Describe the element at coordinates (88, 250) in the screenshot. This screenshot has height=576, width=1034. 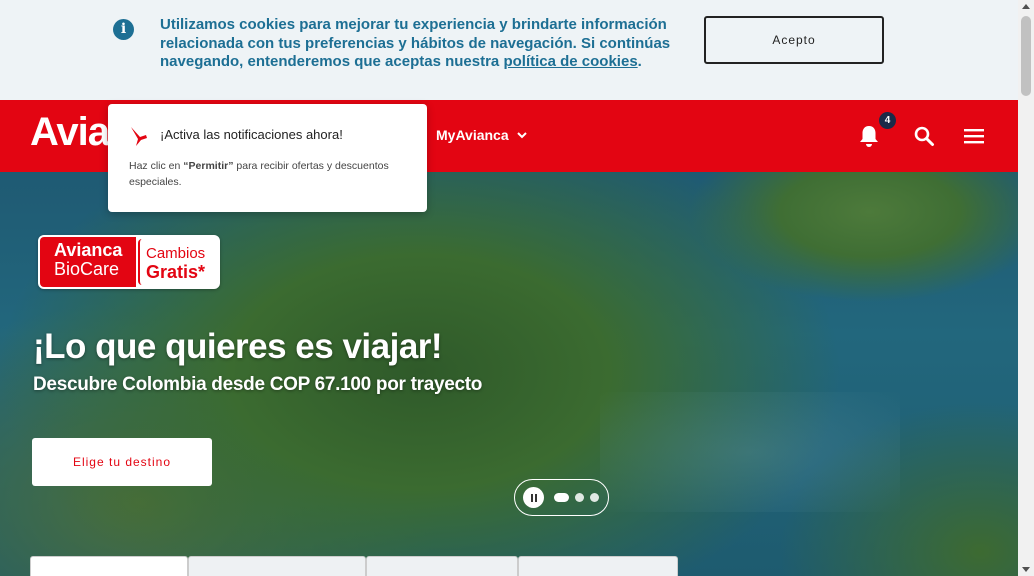
I see `biocare-line1: Avianca` at that location.